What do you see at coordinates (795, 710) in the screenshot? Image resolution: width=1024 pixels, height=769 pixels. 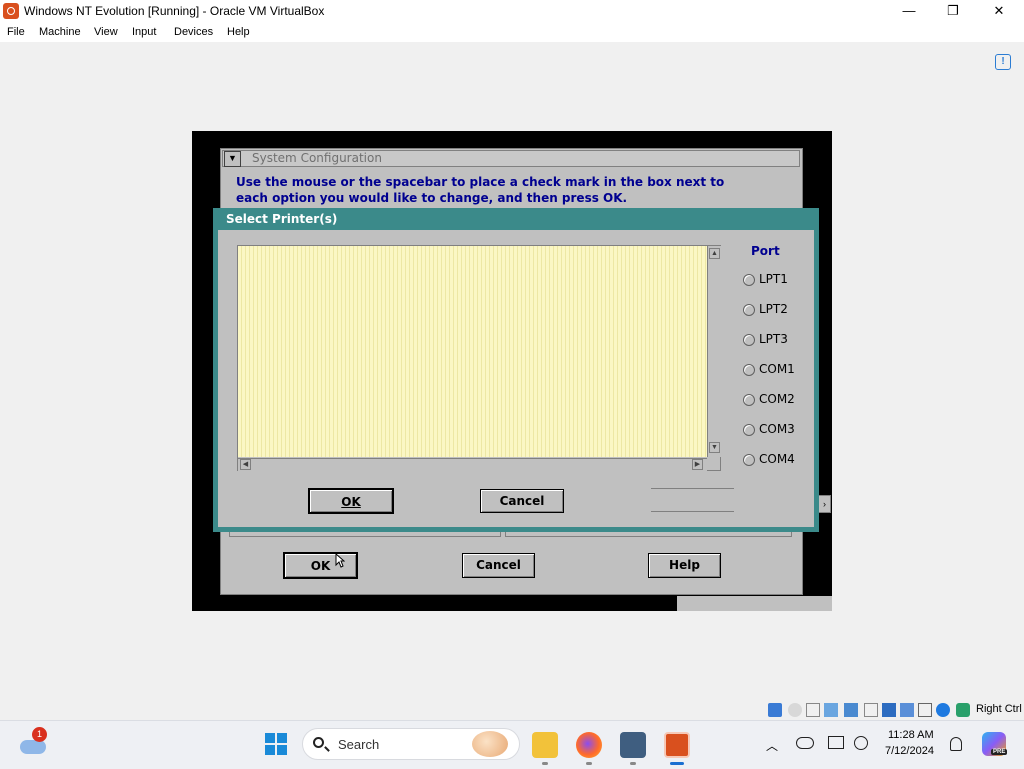 I see `optical-drive-icon` at bounding box center [795, 710].